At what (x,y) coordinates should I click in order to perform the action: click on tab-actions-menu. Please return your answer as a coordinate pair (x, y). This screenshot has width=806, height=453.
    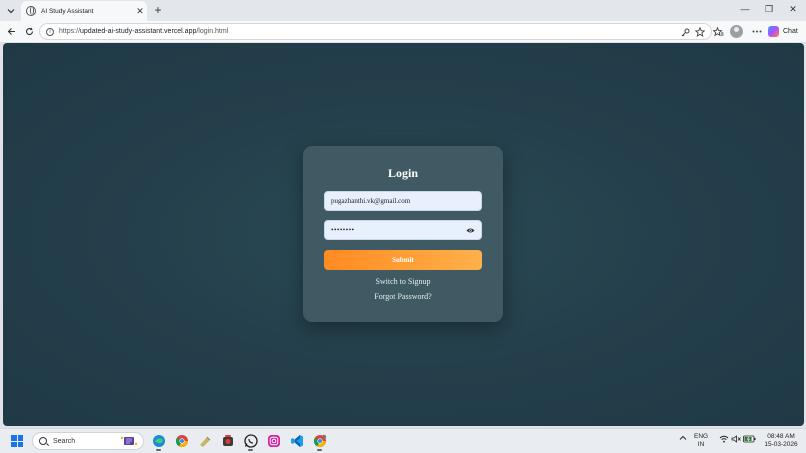
    Looking at the image, I should click on (11, 10).